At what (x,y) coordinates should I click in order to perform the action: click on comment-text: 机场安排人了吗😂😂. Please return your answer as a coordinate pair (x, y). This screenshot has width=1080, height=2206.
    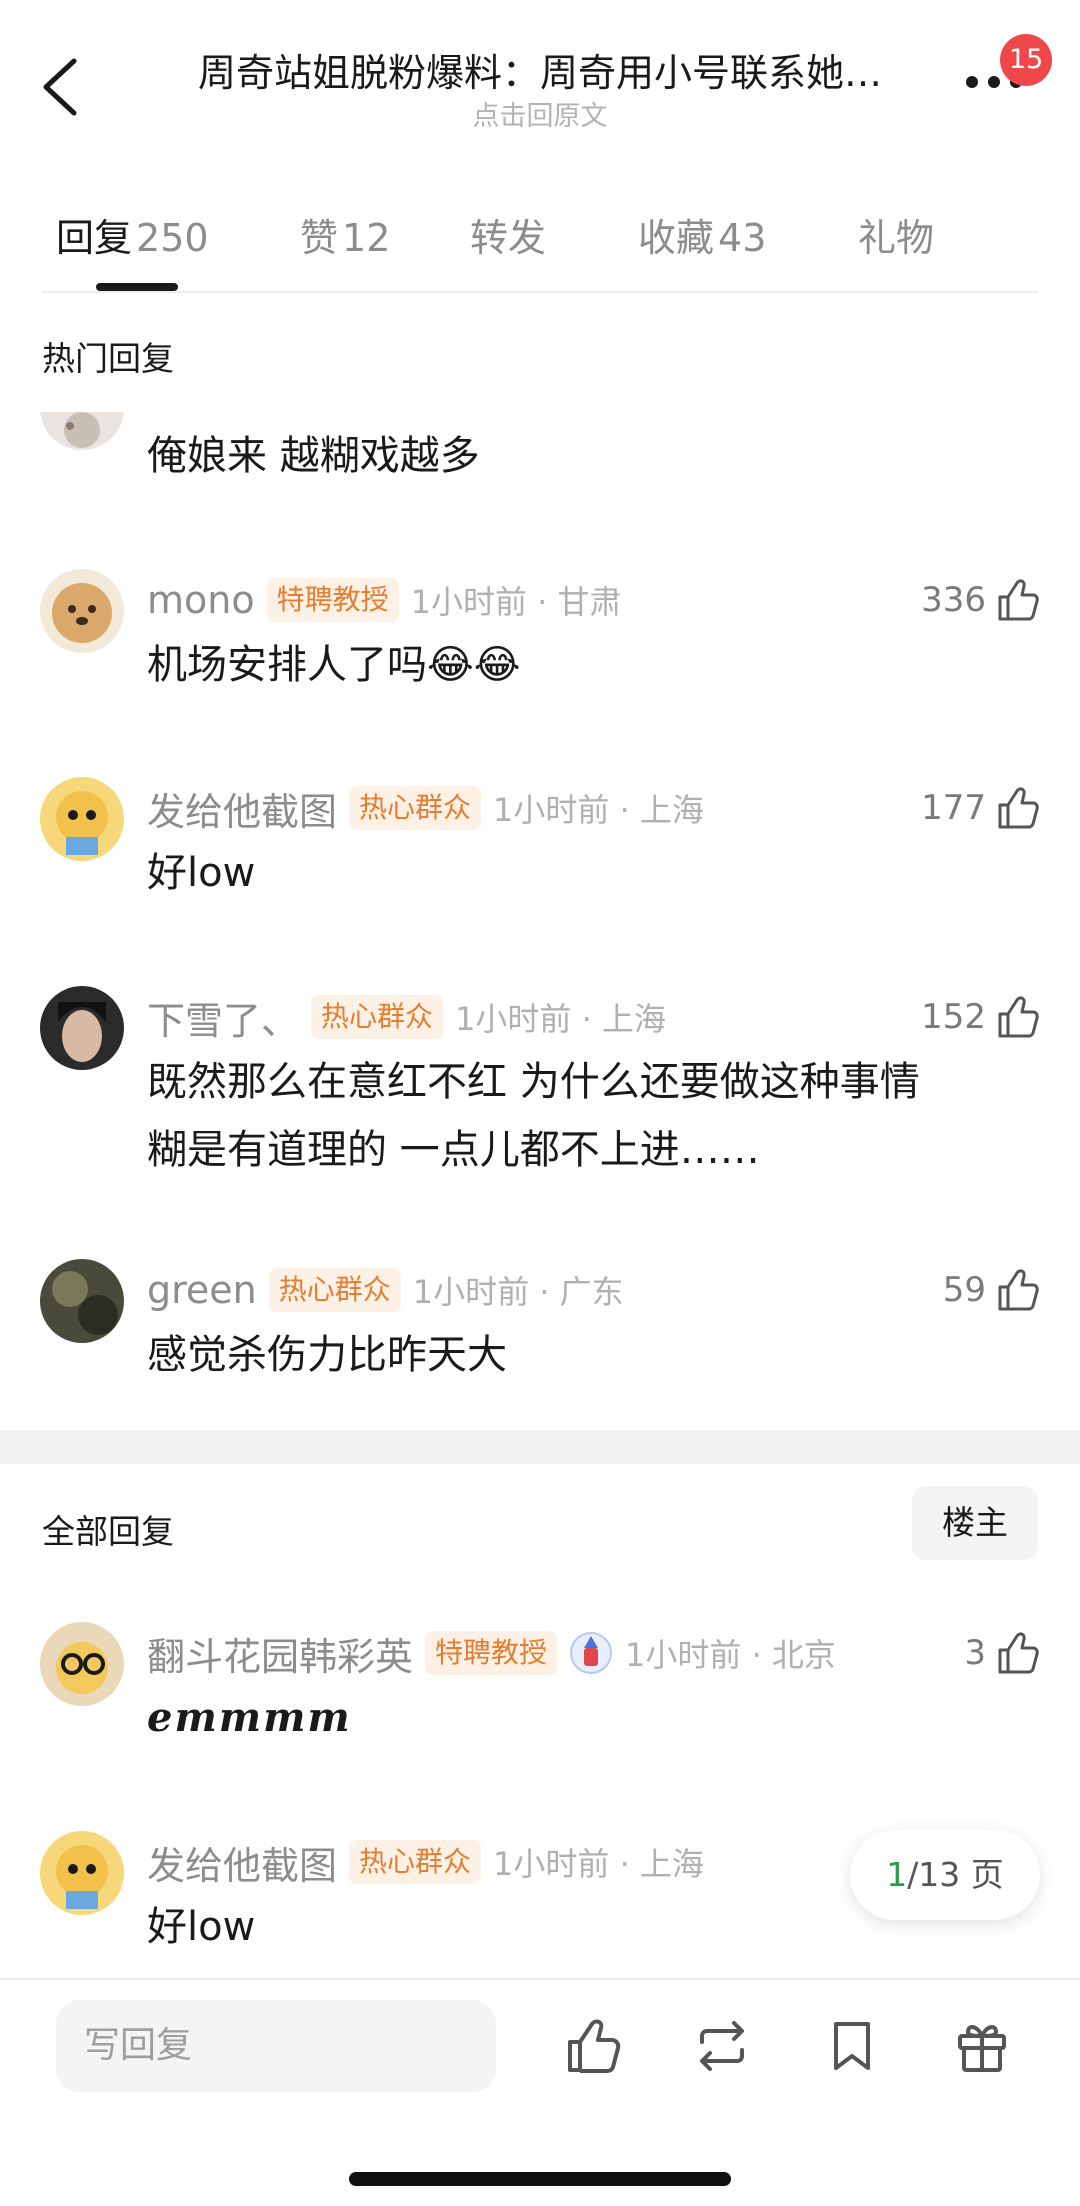
    Looking at the image, I should click on (334, 665).